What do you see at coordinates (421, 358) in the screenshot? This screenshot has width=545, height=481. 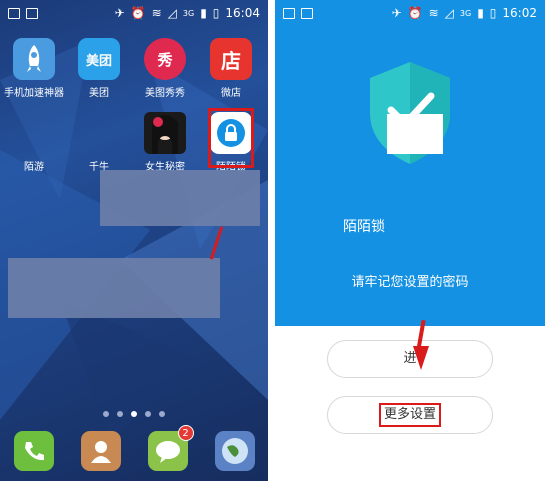 I see `arrow-pointer` at bounding box center [421, 358].